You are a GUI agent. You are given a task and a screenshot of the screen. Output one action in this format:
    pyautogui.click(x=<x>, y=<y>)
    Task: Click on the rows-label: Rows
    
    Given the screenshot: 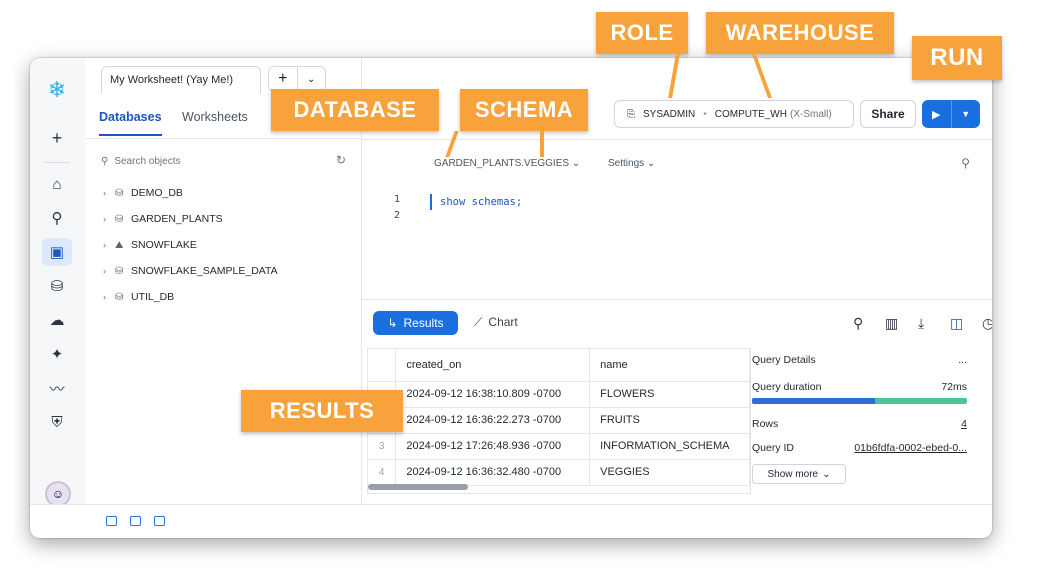 What is the action you would take?
    pyautogui.click(x=765, y=424)
    